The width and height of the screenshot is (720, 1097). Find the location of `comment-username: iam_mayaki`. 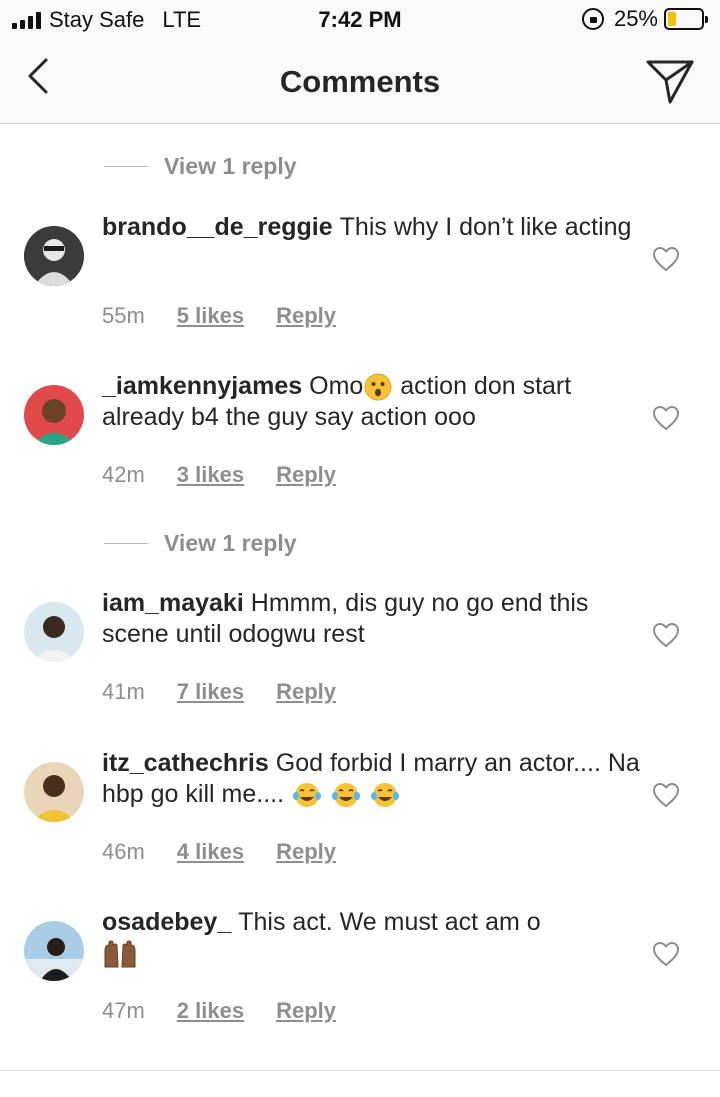

comment-username: iam_mayaki is located at coordinates (173, 603).